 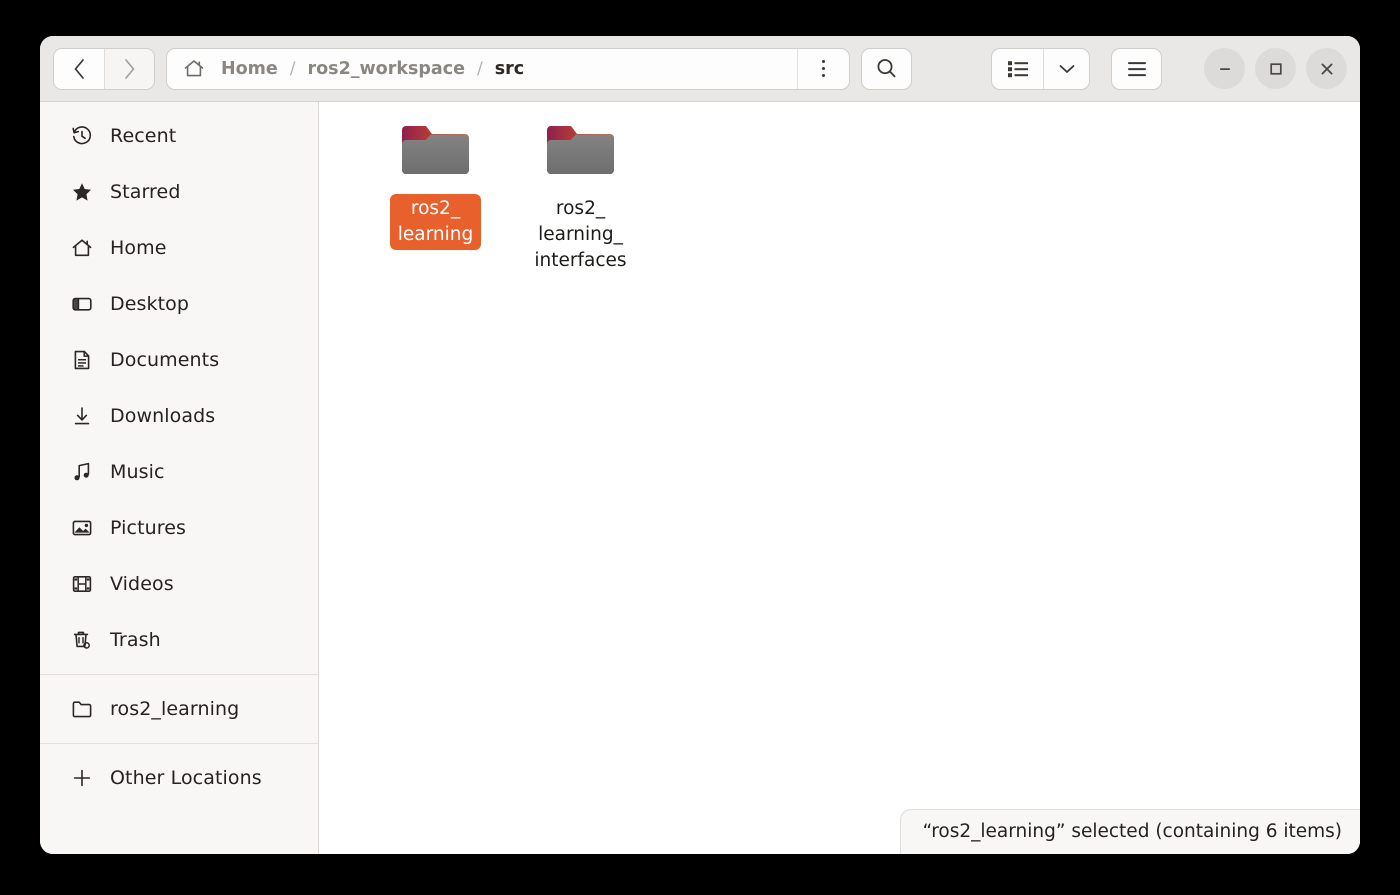 I want to click on clock-history-icon, so click(x=81, y=136).